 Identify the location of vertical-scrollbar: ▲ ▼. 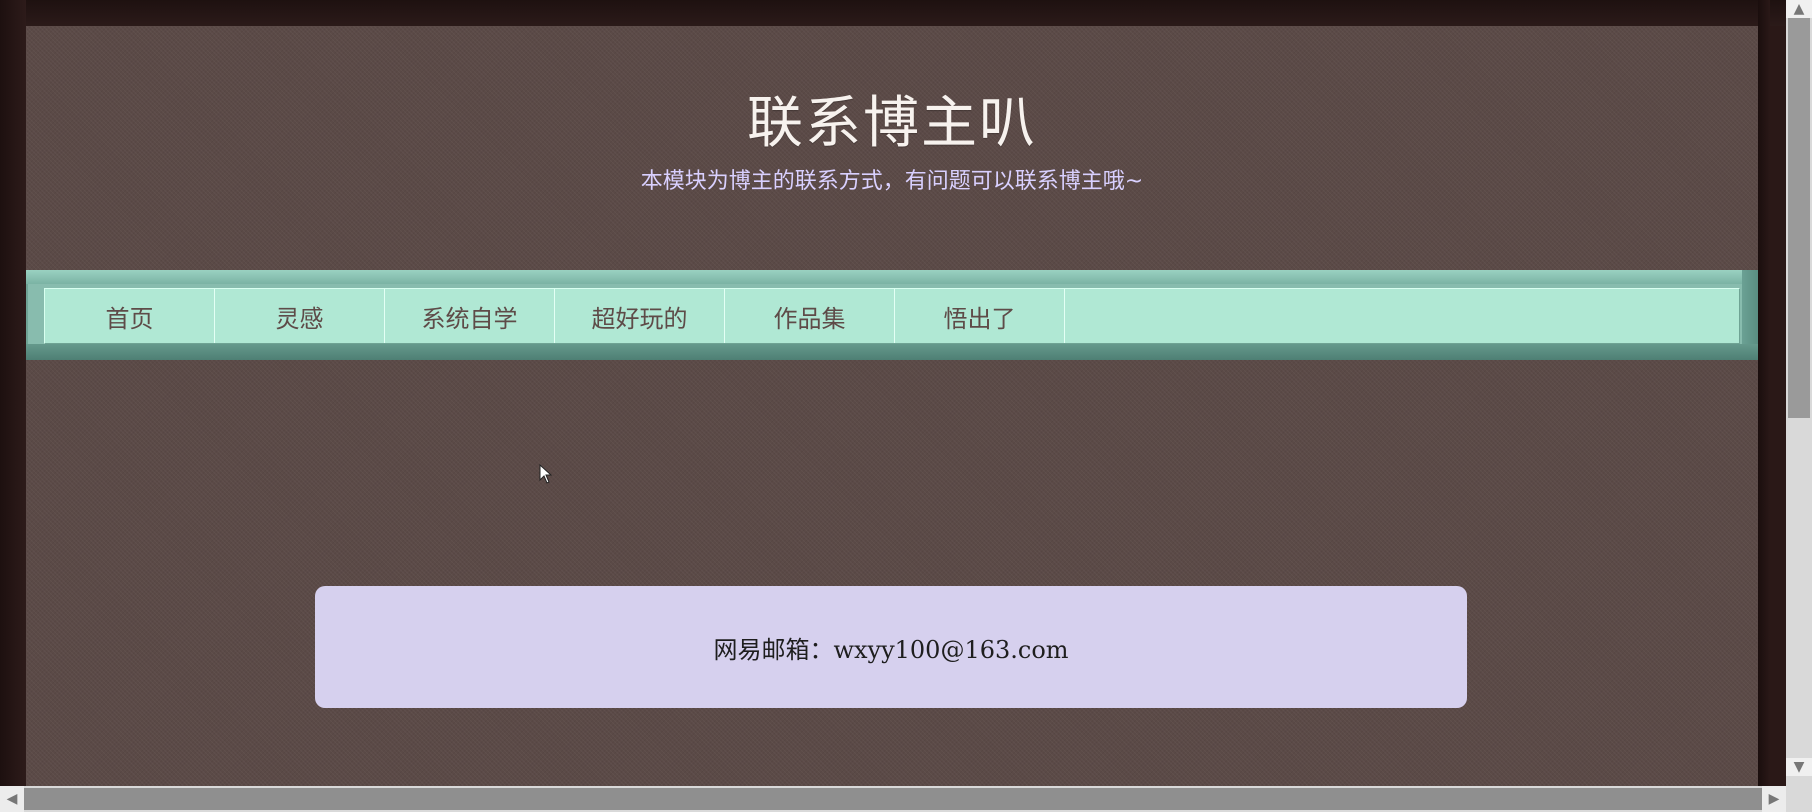
(1799, 393).